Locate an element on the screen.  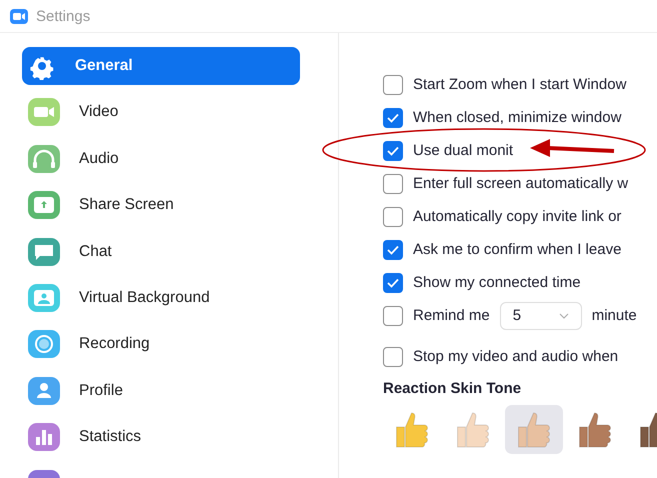
window-title: Settings is located at coordinates (63, 16).